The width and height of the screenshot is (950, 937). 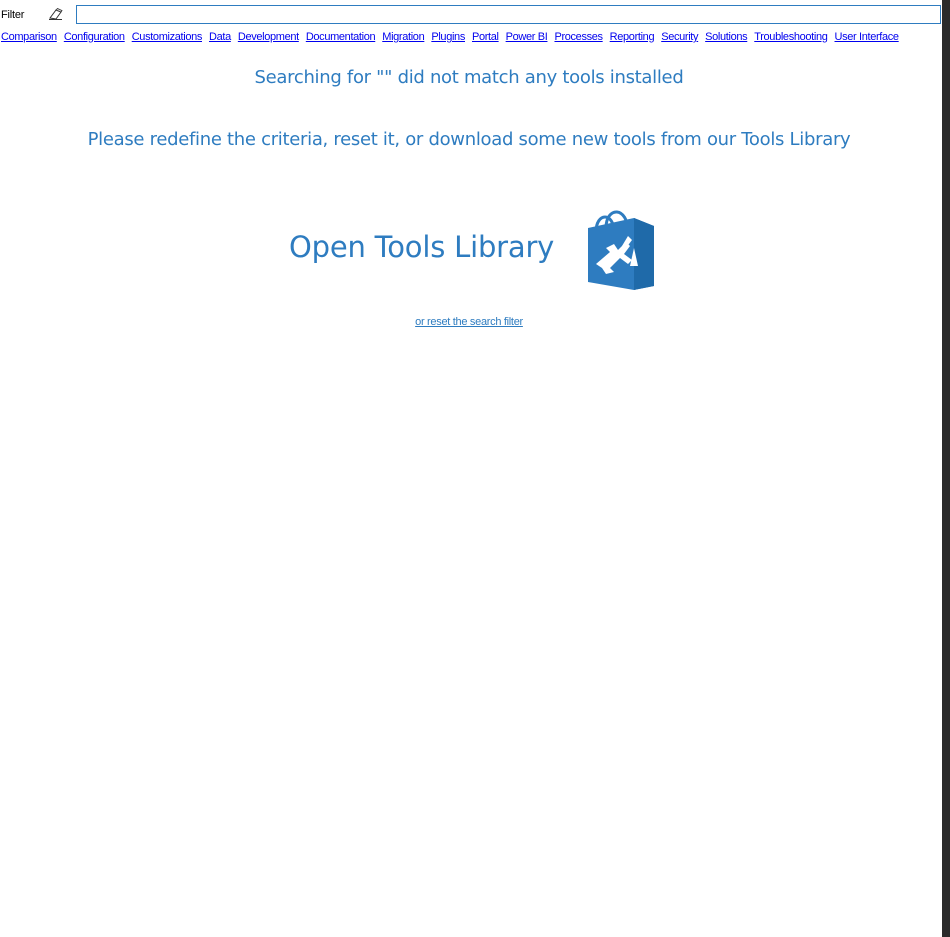 I want to click on open-tools-library-button: Open Tools Library, so click(x=476, y=249).